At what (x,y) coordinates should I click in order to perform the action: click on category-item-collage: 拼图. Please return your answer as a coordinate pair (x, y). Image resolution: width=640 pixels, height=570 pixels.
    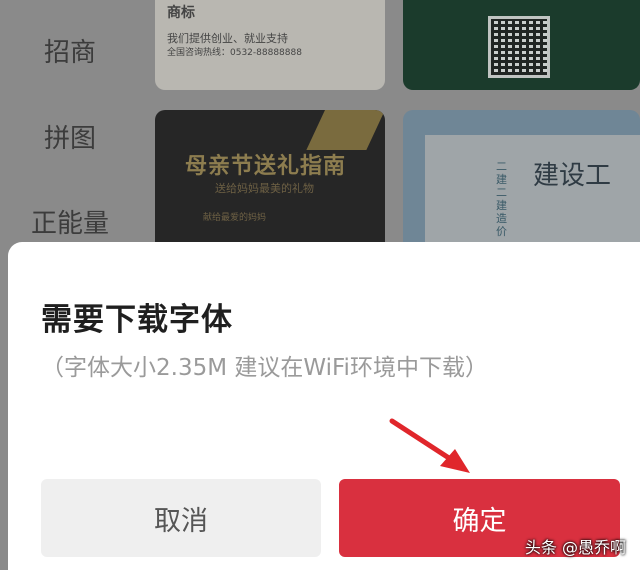
    Looking at the image, I should click on (70, 136).